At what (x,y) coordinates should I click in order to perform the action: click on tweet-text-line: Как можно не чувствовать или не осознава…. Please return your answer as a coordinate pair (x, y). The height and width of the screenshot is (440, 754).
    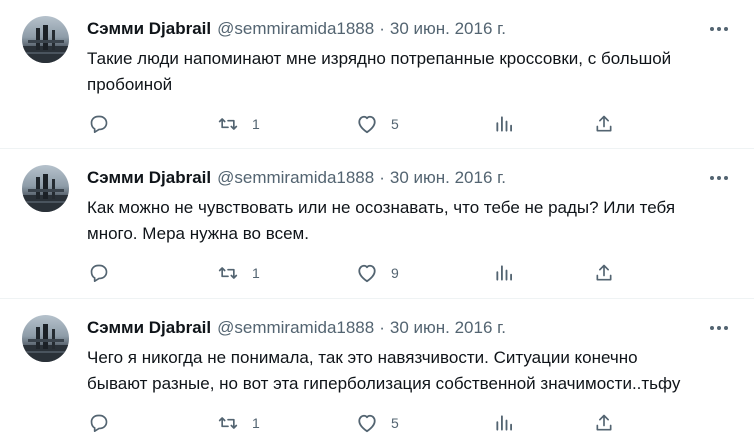
    Looking at the image, I should click on (381, 207).